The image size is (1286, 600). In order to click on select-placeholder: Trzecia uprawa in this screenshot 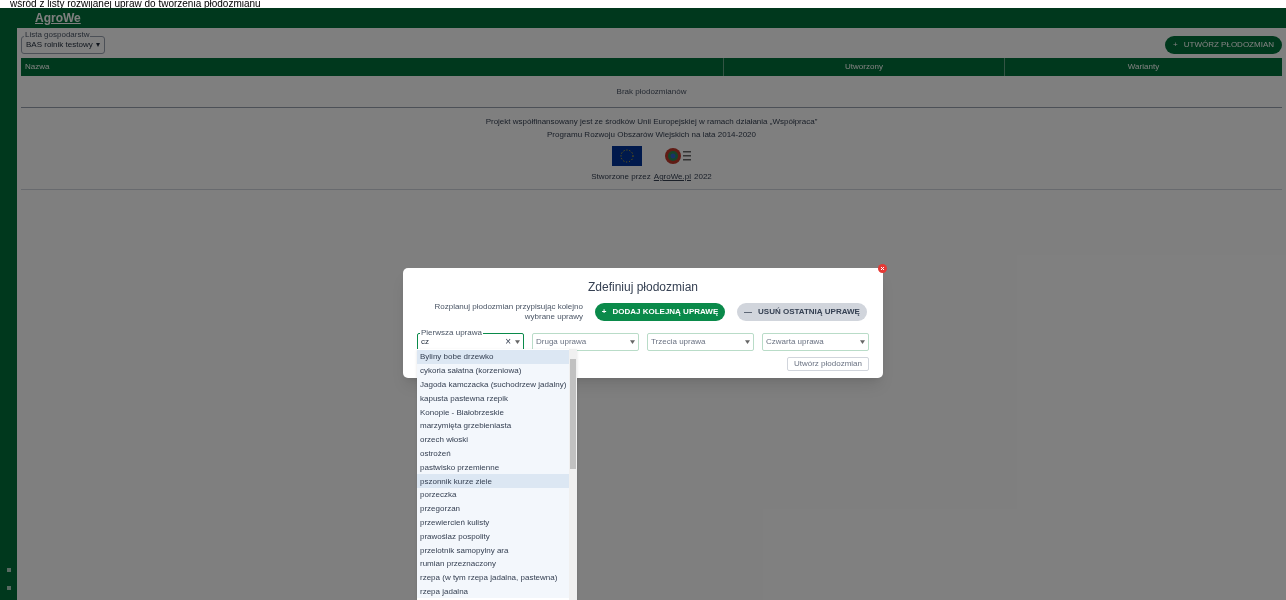, I will do `click(679, 342)`.